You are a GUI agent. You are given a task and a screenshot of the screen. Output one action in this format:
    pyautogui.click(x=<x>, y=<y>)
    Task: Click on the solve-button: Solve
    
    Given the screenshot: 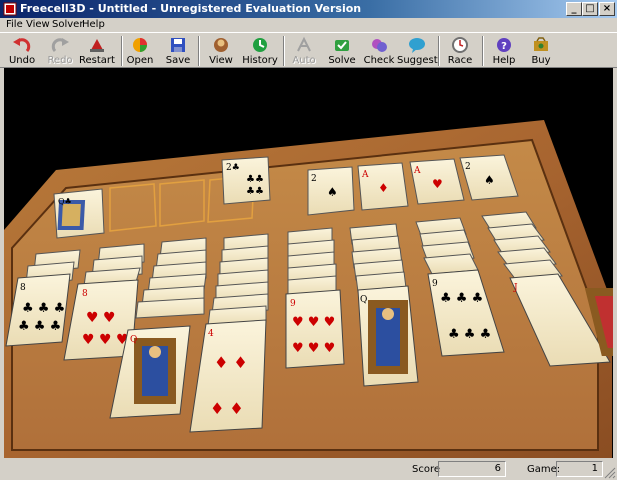 What is the action you would take?
    pyautogui.click(x=342, y=51)
    